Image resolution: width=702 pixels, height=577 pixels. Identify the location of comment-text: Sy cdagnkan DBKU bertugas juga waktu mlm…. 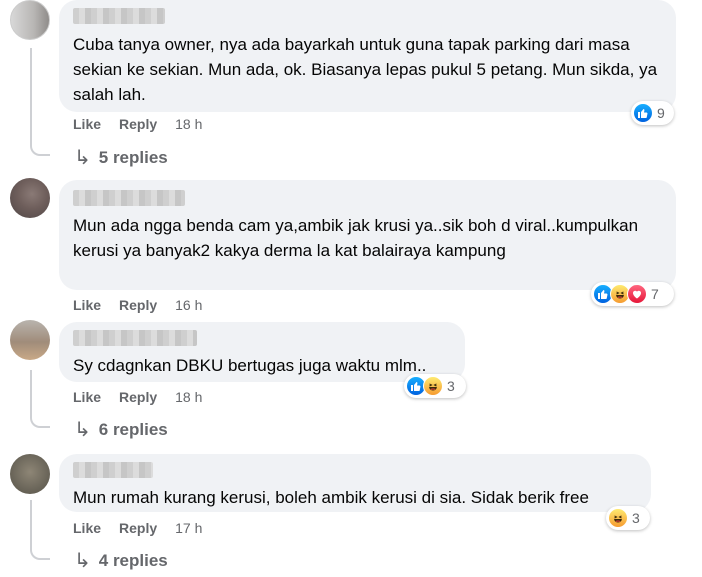
(250, 365).